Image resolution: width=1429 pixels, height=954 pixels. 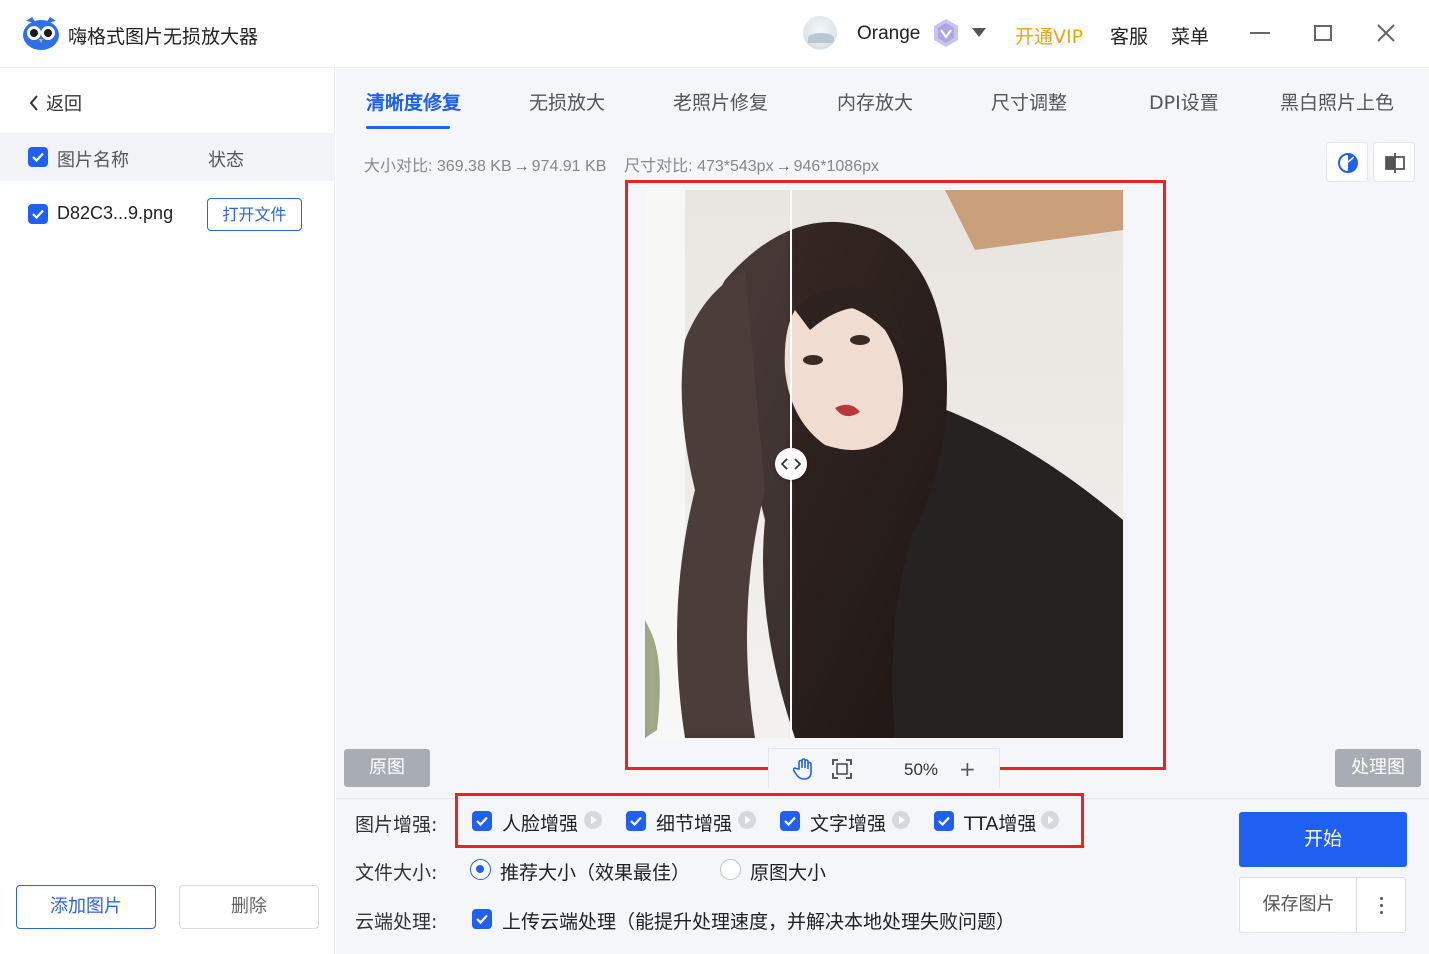 I want to click on recommended-size-label: 推荐大小（效果最佳）, so click(x=595, y=873).